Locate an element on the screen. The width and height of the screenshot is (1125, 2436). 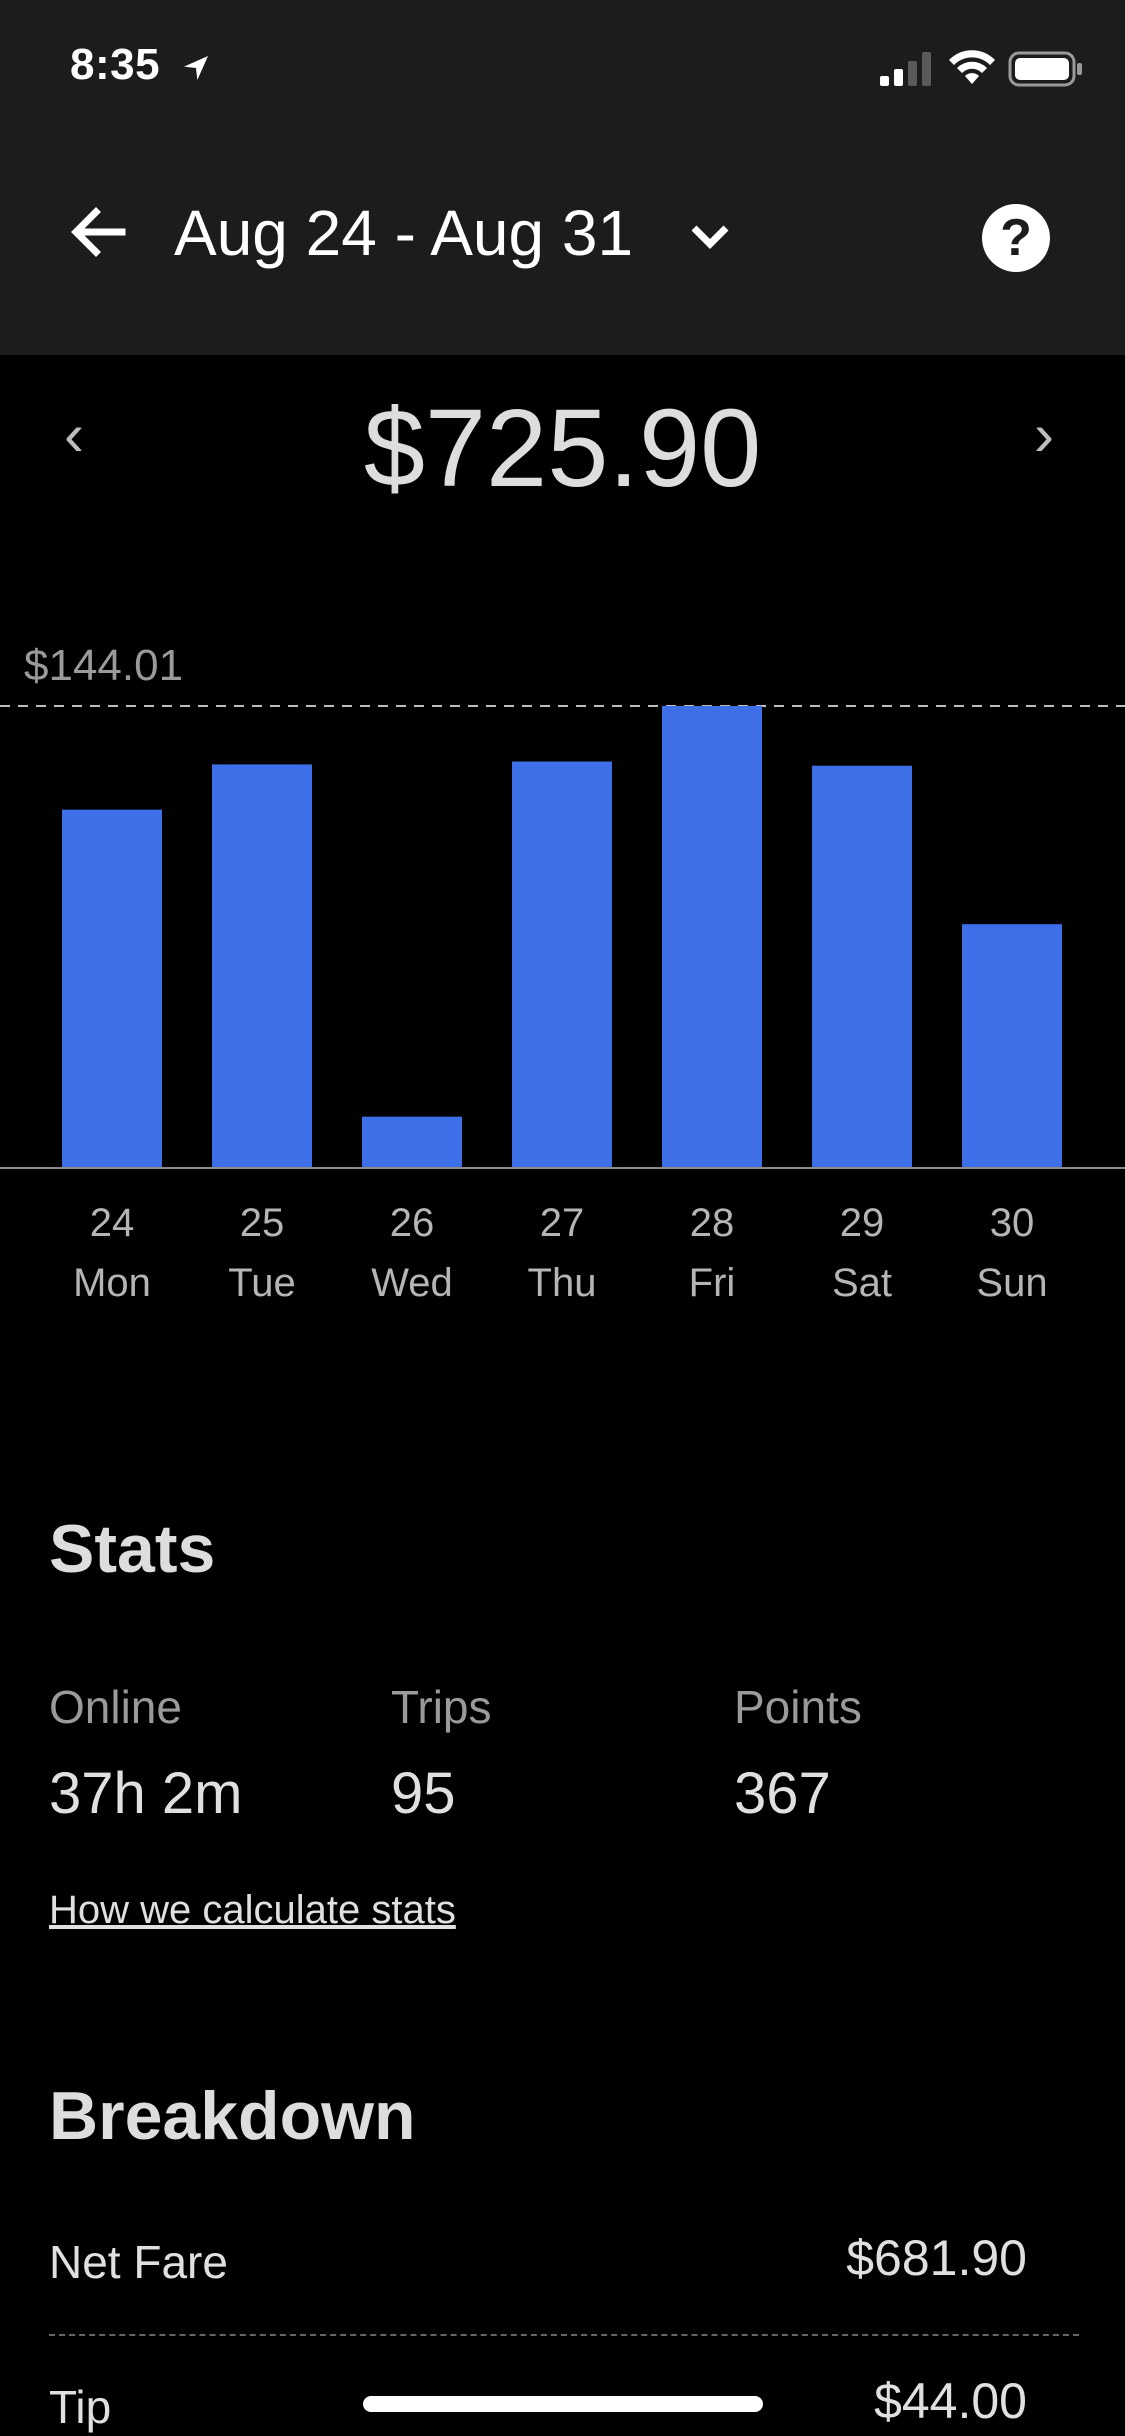
x-tick-day-number: 28 is located at coordinates (712, 1223).